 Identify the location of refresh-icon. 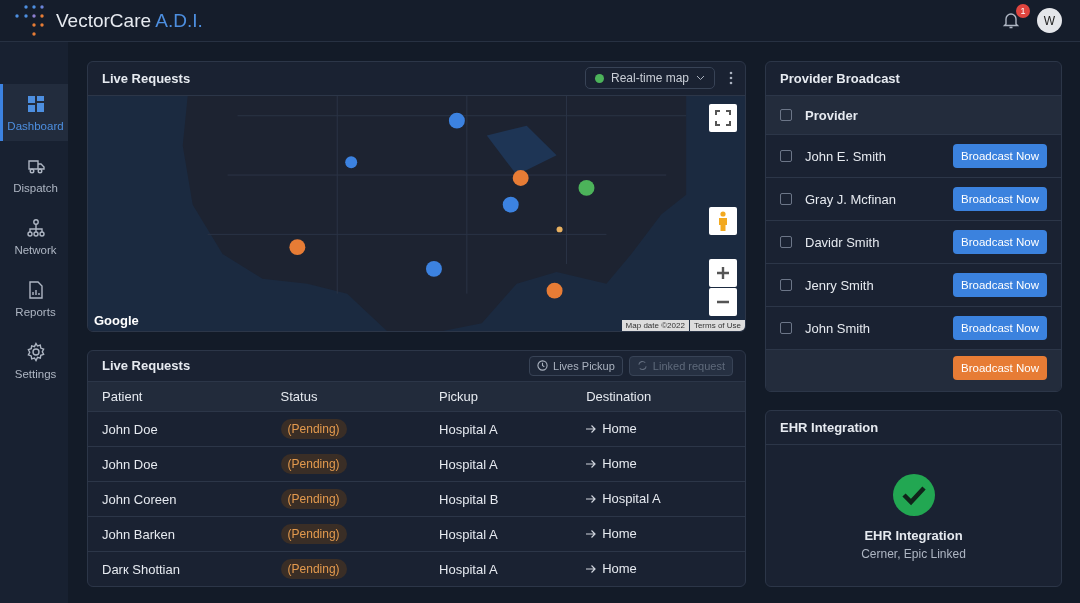
(642, 366).